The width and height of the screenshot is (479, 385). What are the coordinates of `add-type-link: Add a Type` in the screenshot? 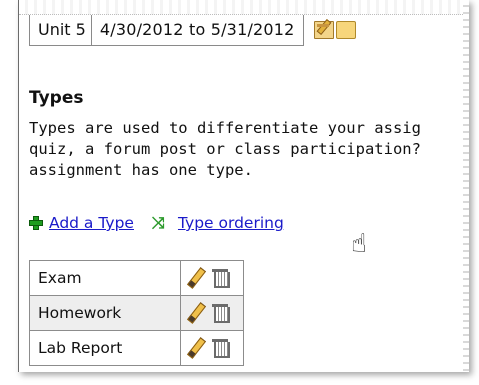 It's located at (91, 223).